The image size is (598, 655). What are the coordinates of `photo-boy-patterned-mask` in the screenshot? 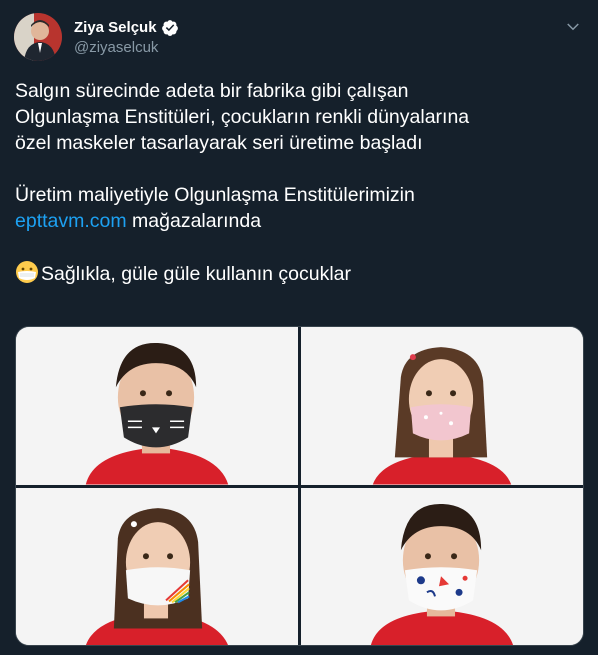 It's located at (442, 566).